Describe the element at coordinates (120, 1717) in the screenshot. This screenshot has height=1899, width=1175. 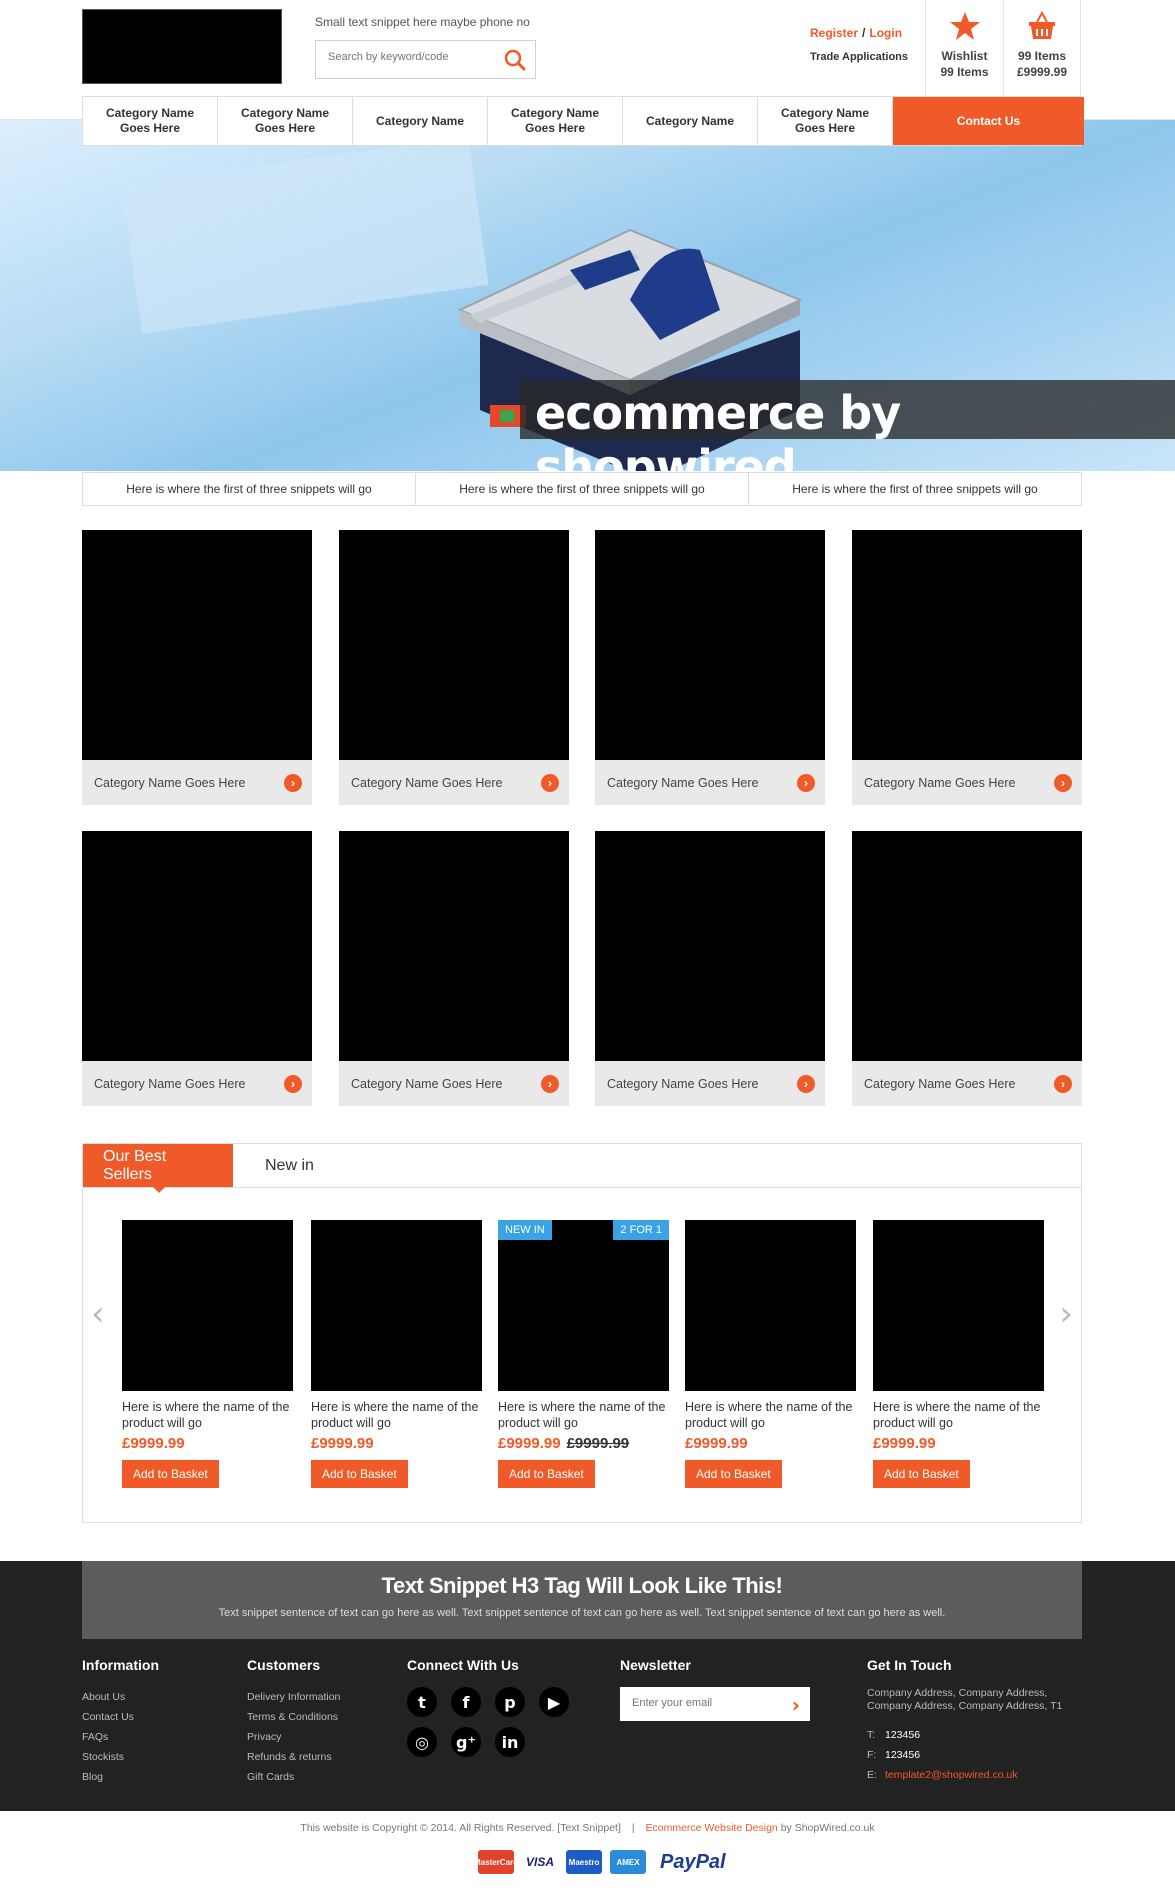
I see `footer-link: Contact Us` at that location.